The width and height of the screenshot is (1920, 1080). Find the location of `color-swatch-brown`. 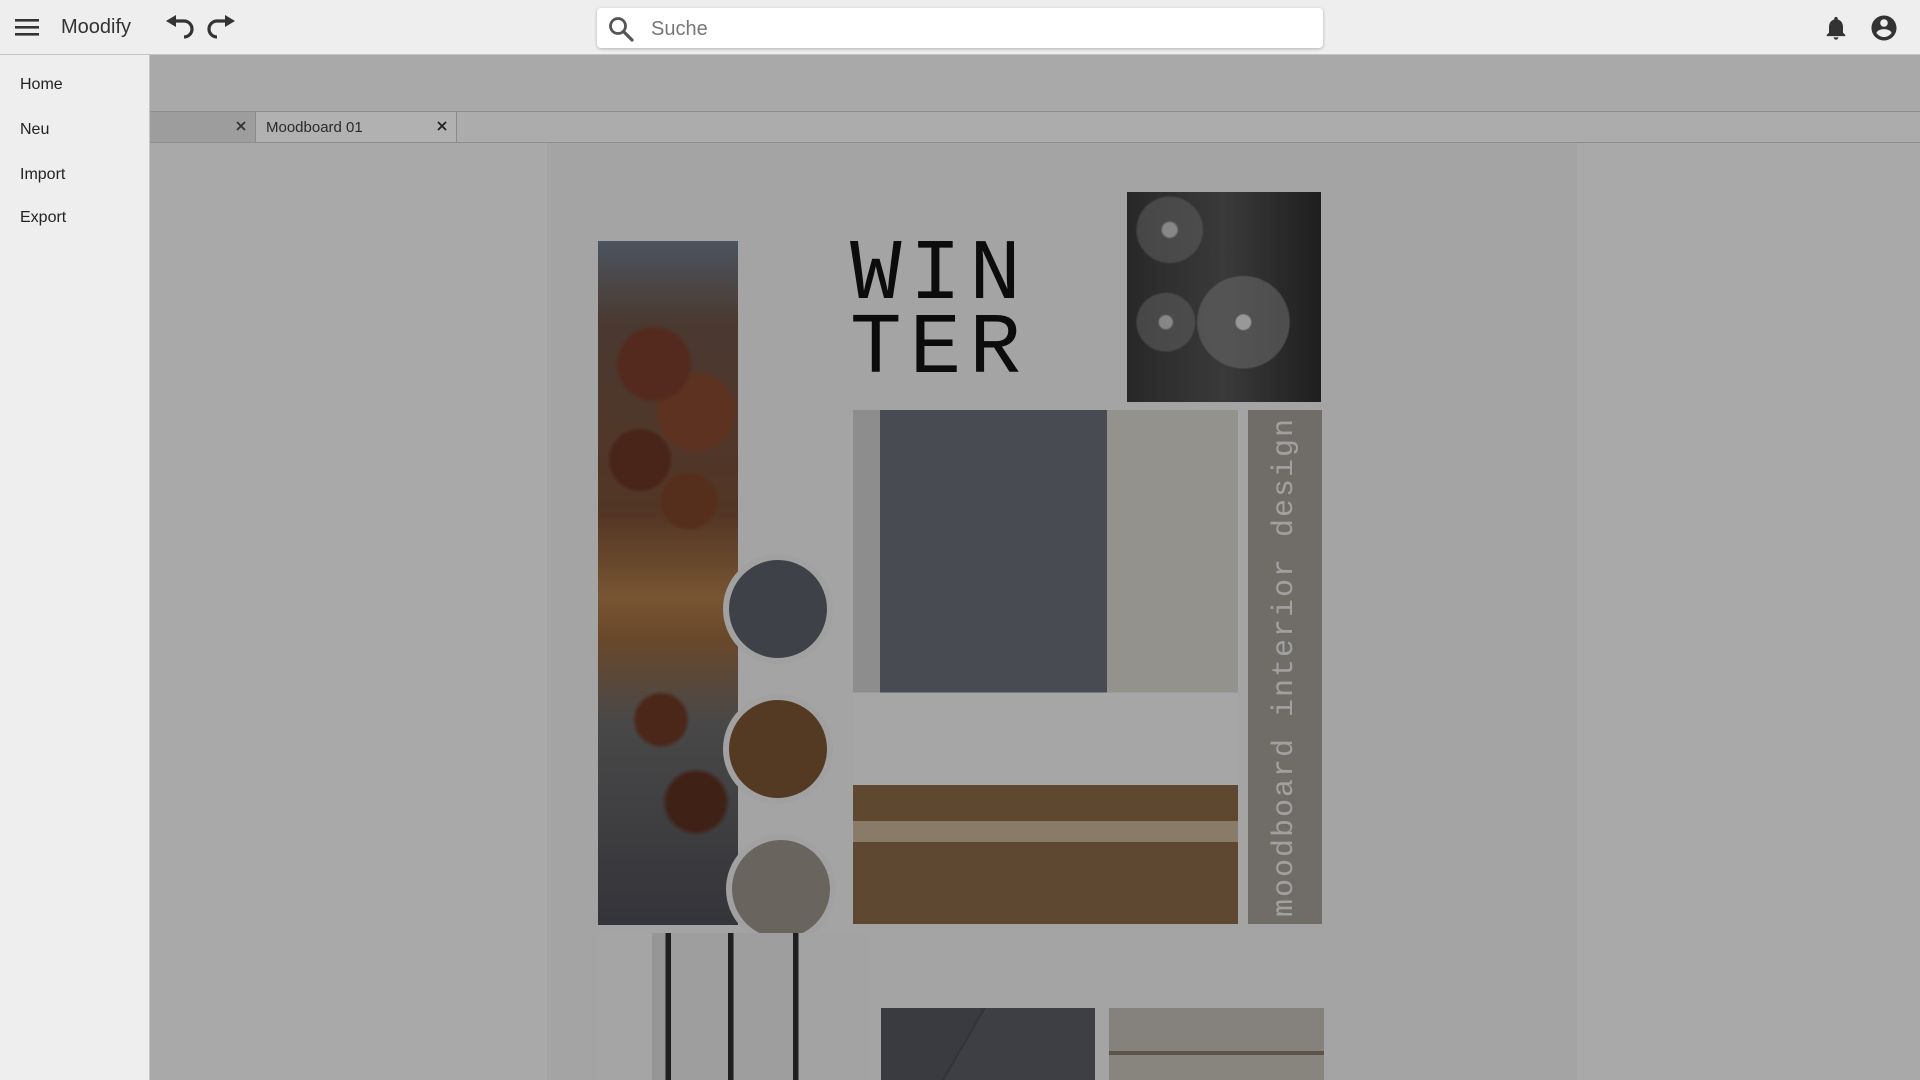

color-swatch-brown is located at coordinates (778, 749).